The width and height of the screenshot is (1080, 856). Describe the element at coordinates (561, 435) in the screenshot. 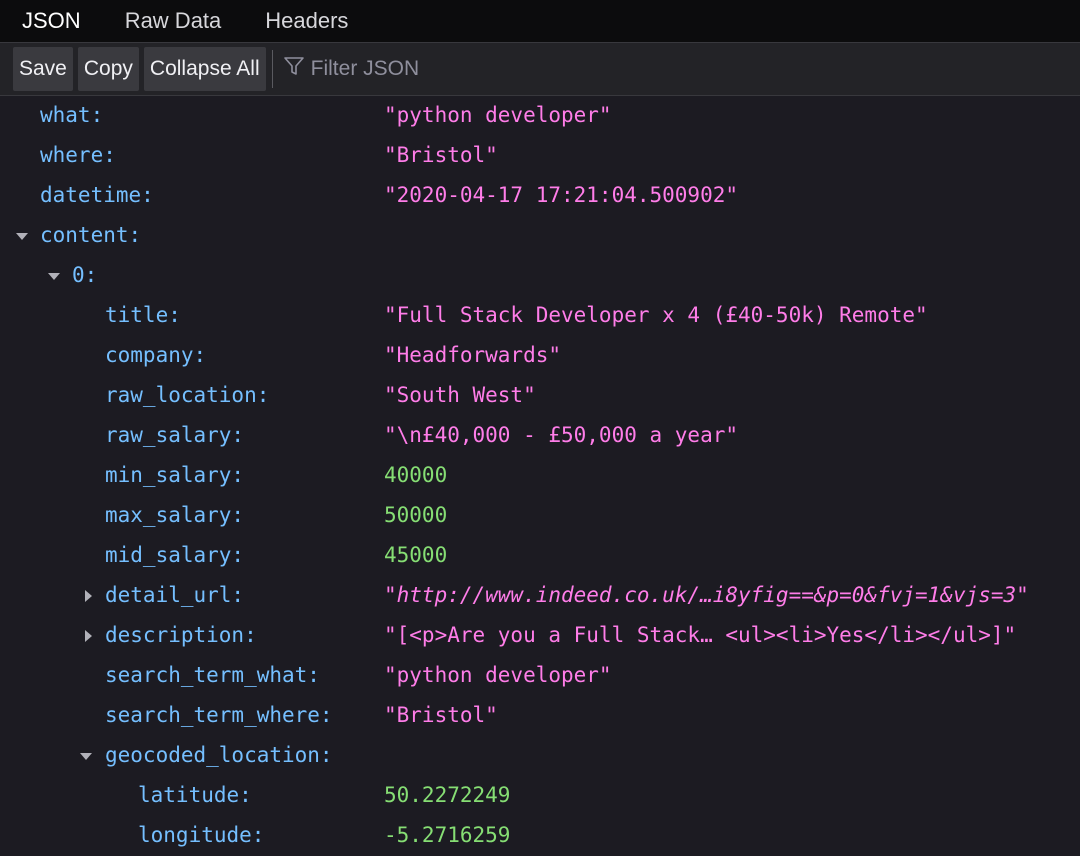

I see `json-value: "\n£40,000 - £50,000 a year"` at that location.